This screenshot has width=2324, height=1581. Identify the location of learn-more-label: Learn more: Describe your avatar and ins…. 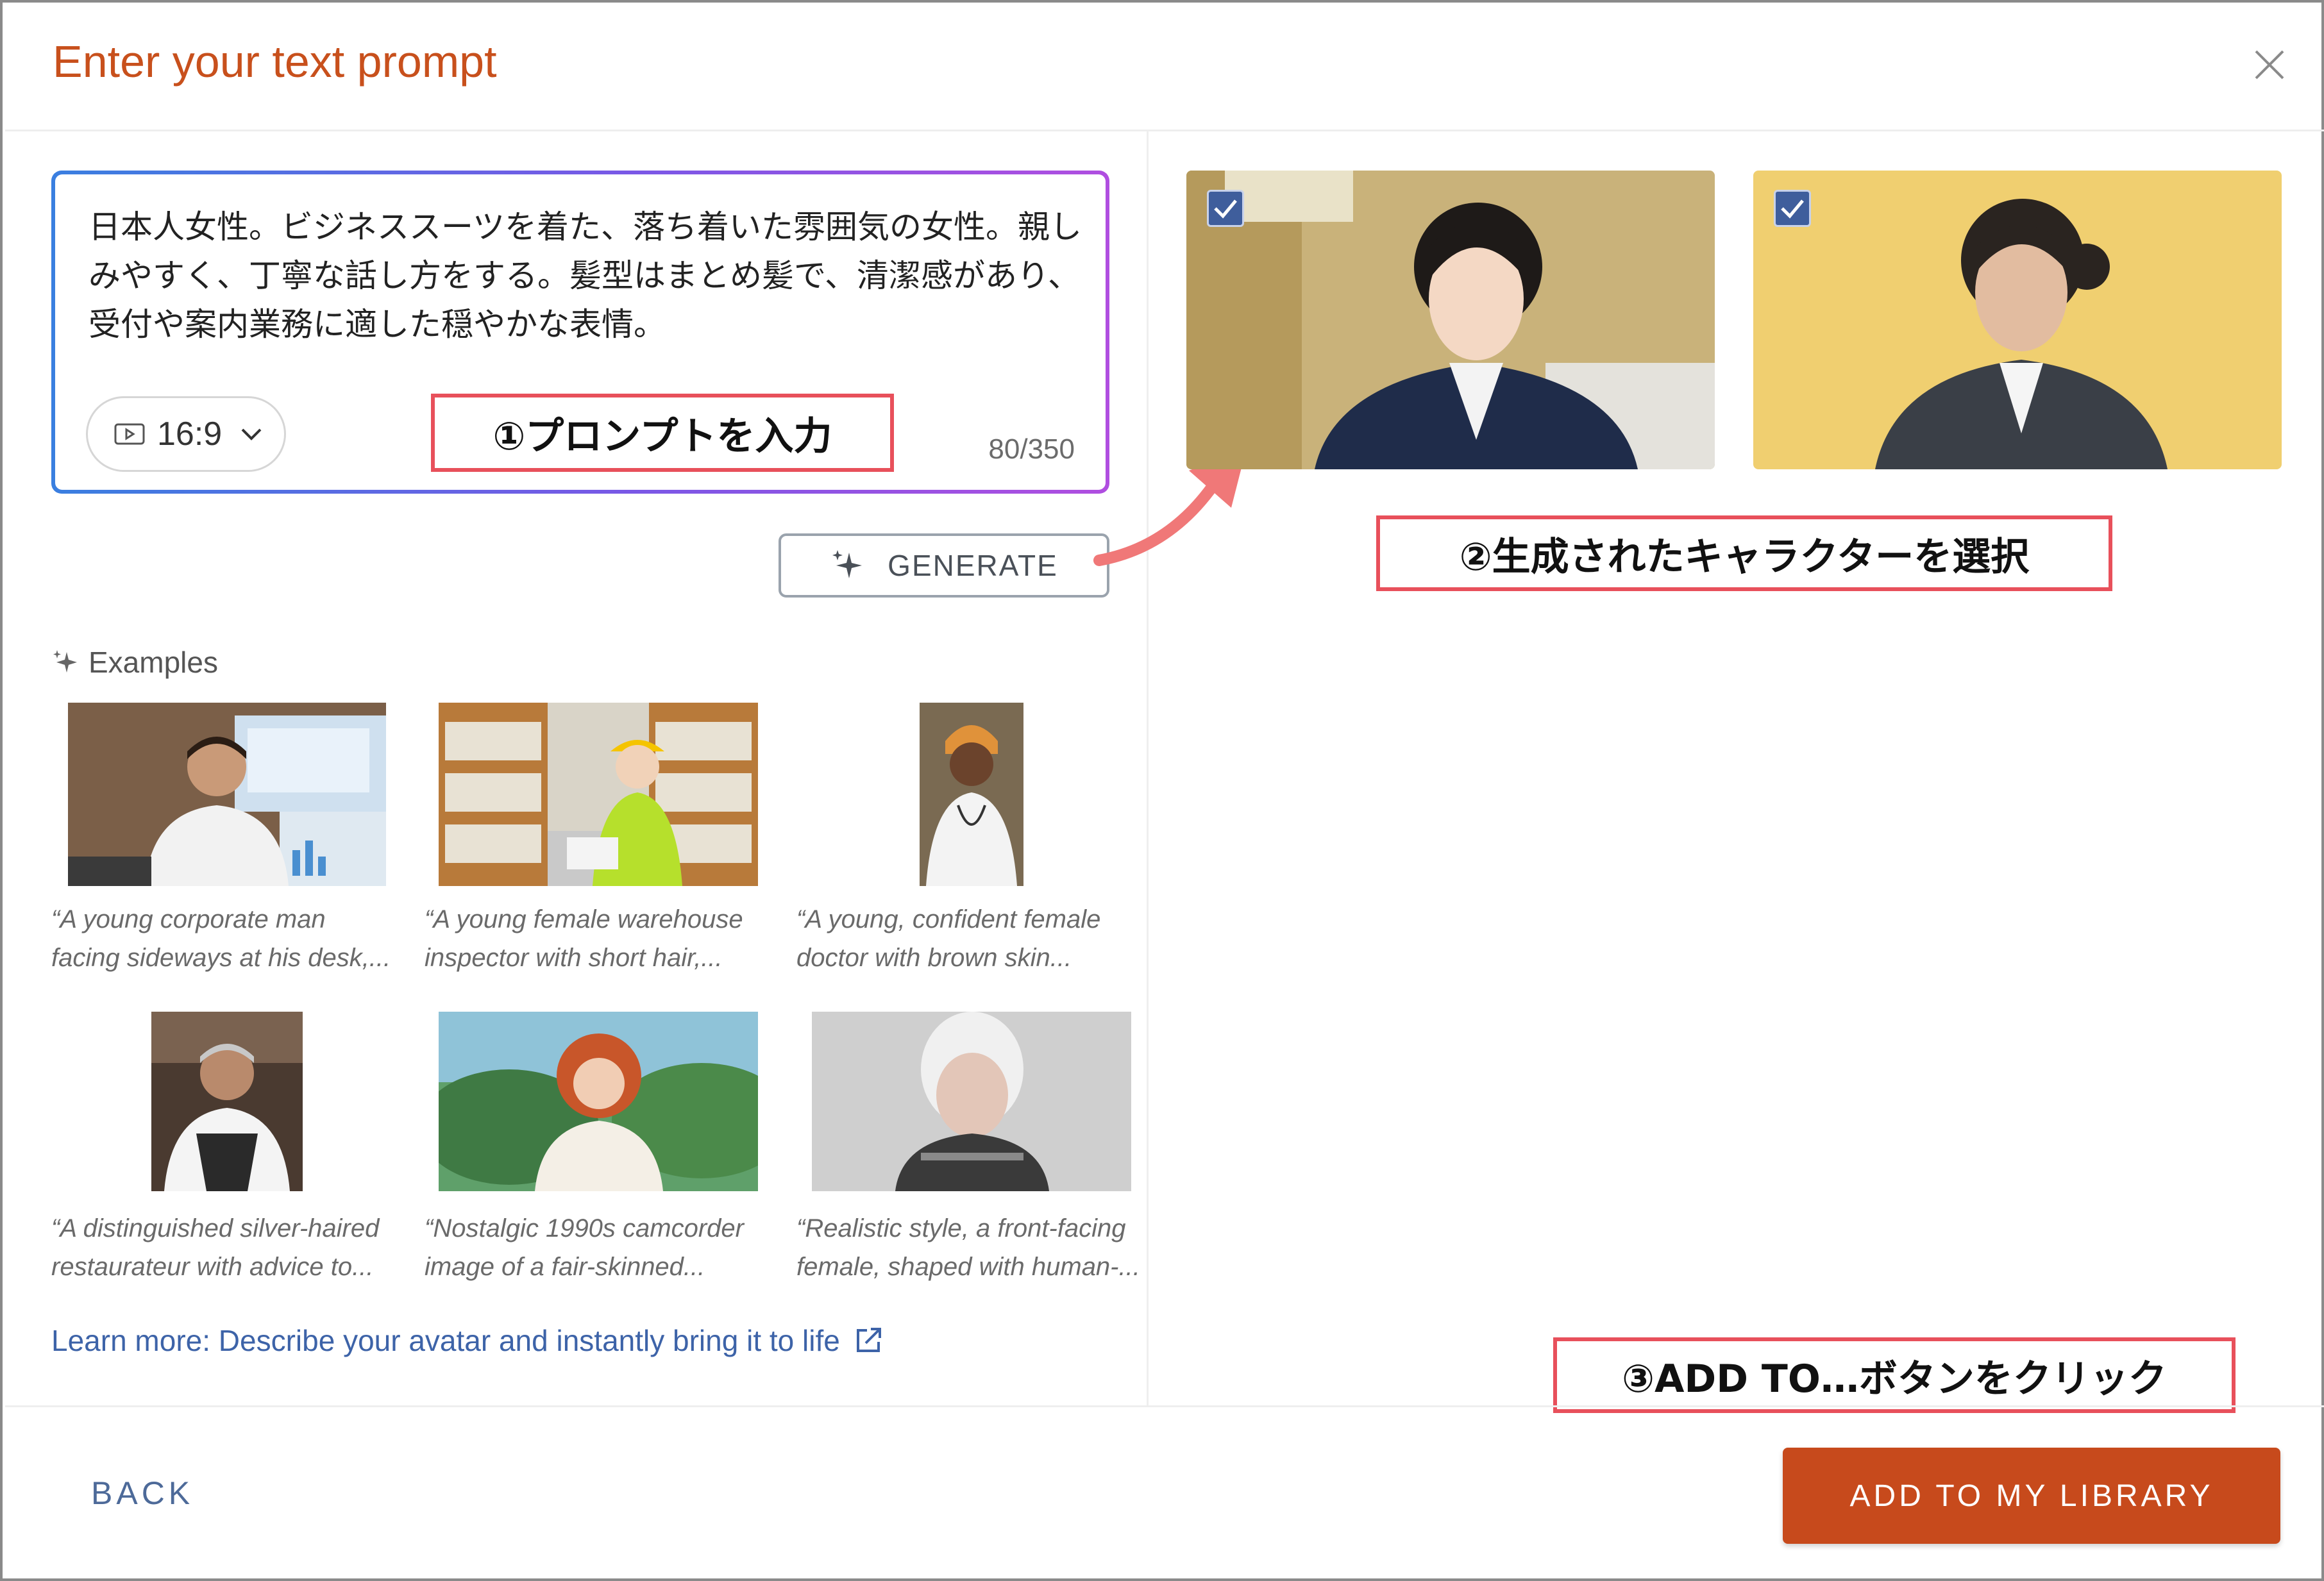
(446, 1341).